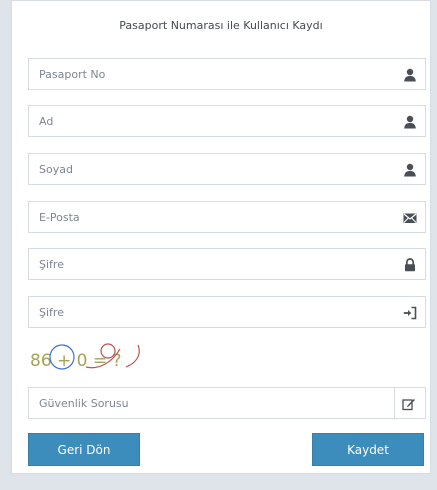  What do you see at coordinates (59, 217) in the screenshot?
I see `email-placeholder: E-Posta` at bounding box center [59, 217].